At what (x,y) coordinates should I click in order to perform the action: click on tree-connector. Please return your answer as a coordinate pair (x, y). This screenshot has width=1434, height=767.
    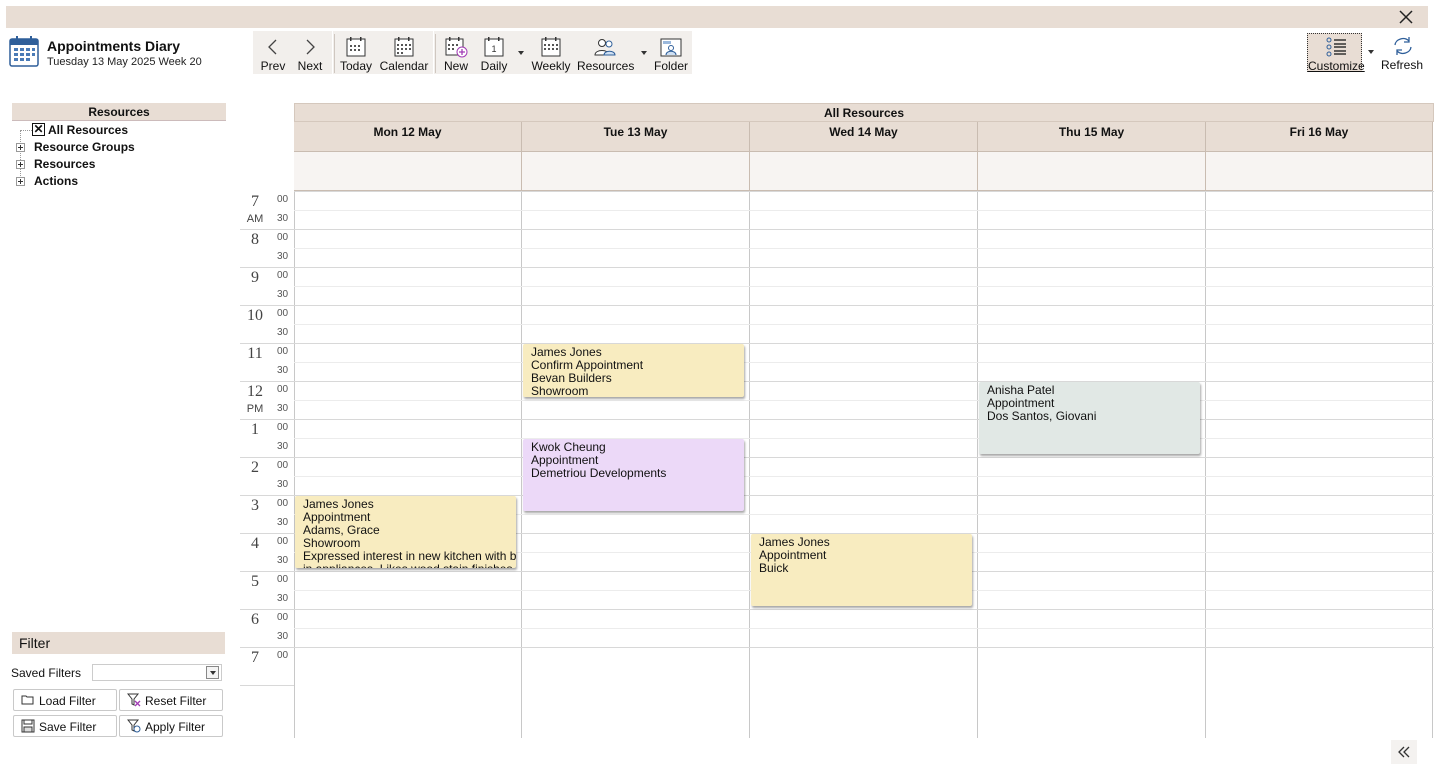
    Looking at the image, I should click on (26, 130).